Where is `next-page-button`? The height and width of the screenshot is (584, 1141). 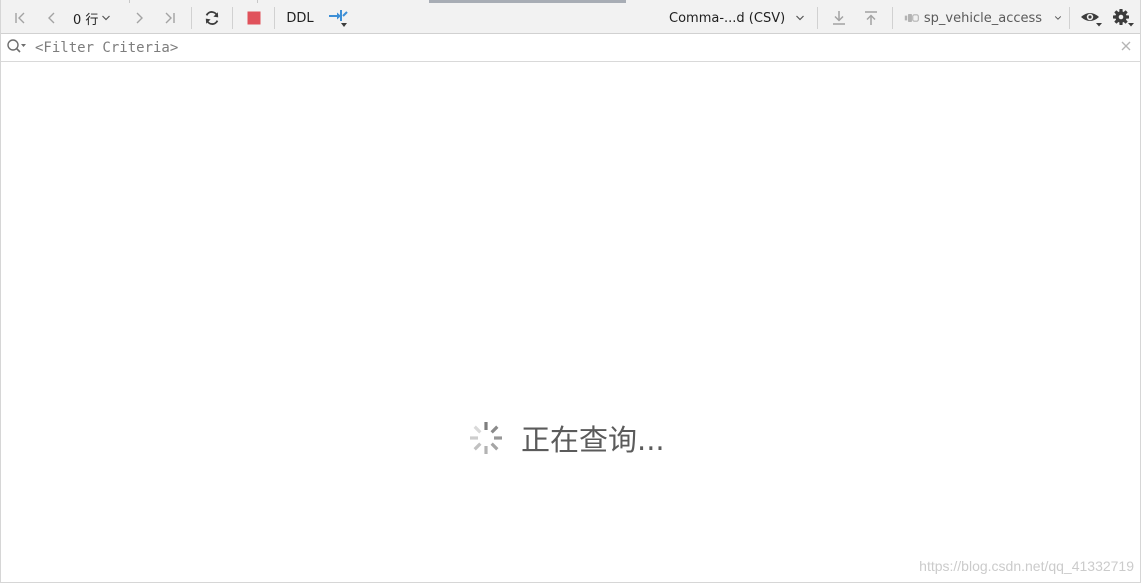
next-page-button is located at coordinates (139, 18).